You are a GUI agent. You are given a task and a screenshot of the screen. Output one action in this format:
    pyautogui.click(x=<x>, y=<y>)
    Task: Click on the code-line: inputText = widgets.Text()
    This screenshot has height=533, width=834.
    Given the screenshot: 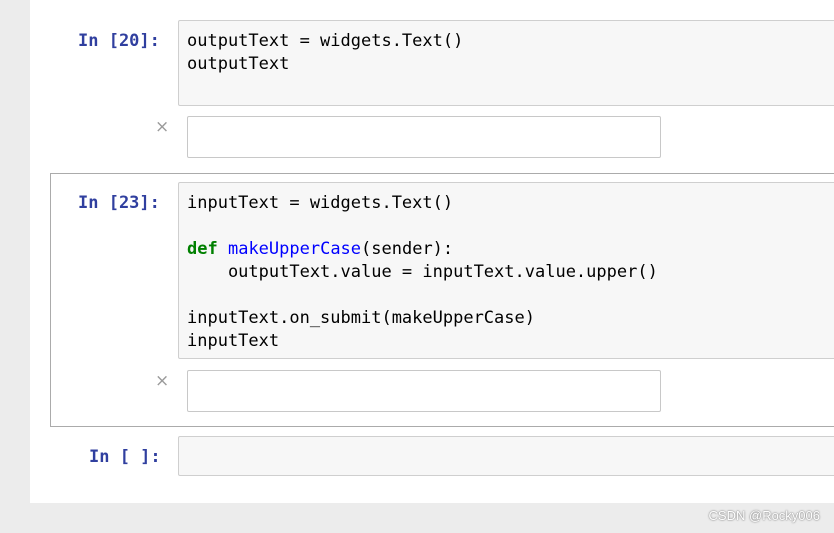 What is the action you would take?
    pyautogui.click(x=320, y=203)
    